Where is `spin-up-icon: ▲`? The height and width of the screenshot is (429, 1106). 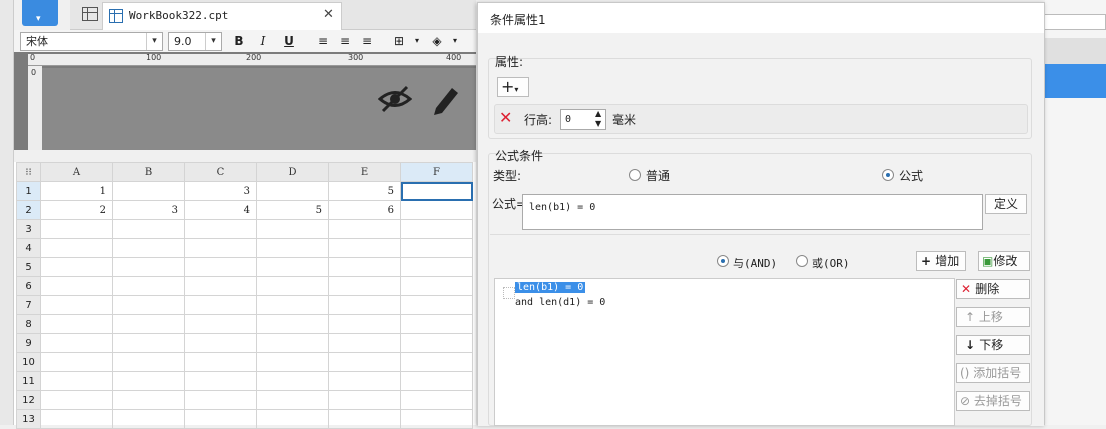
spin-up-icon: ▲ is located at coordinates (598, 113).